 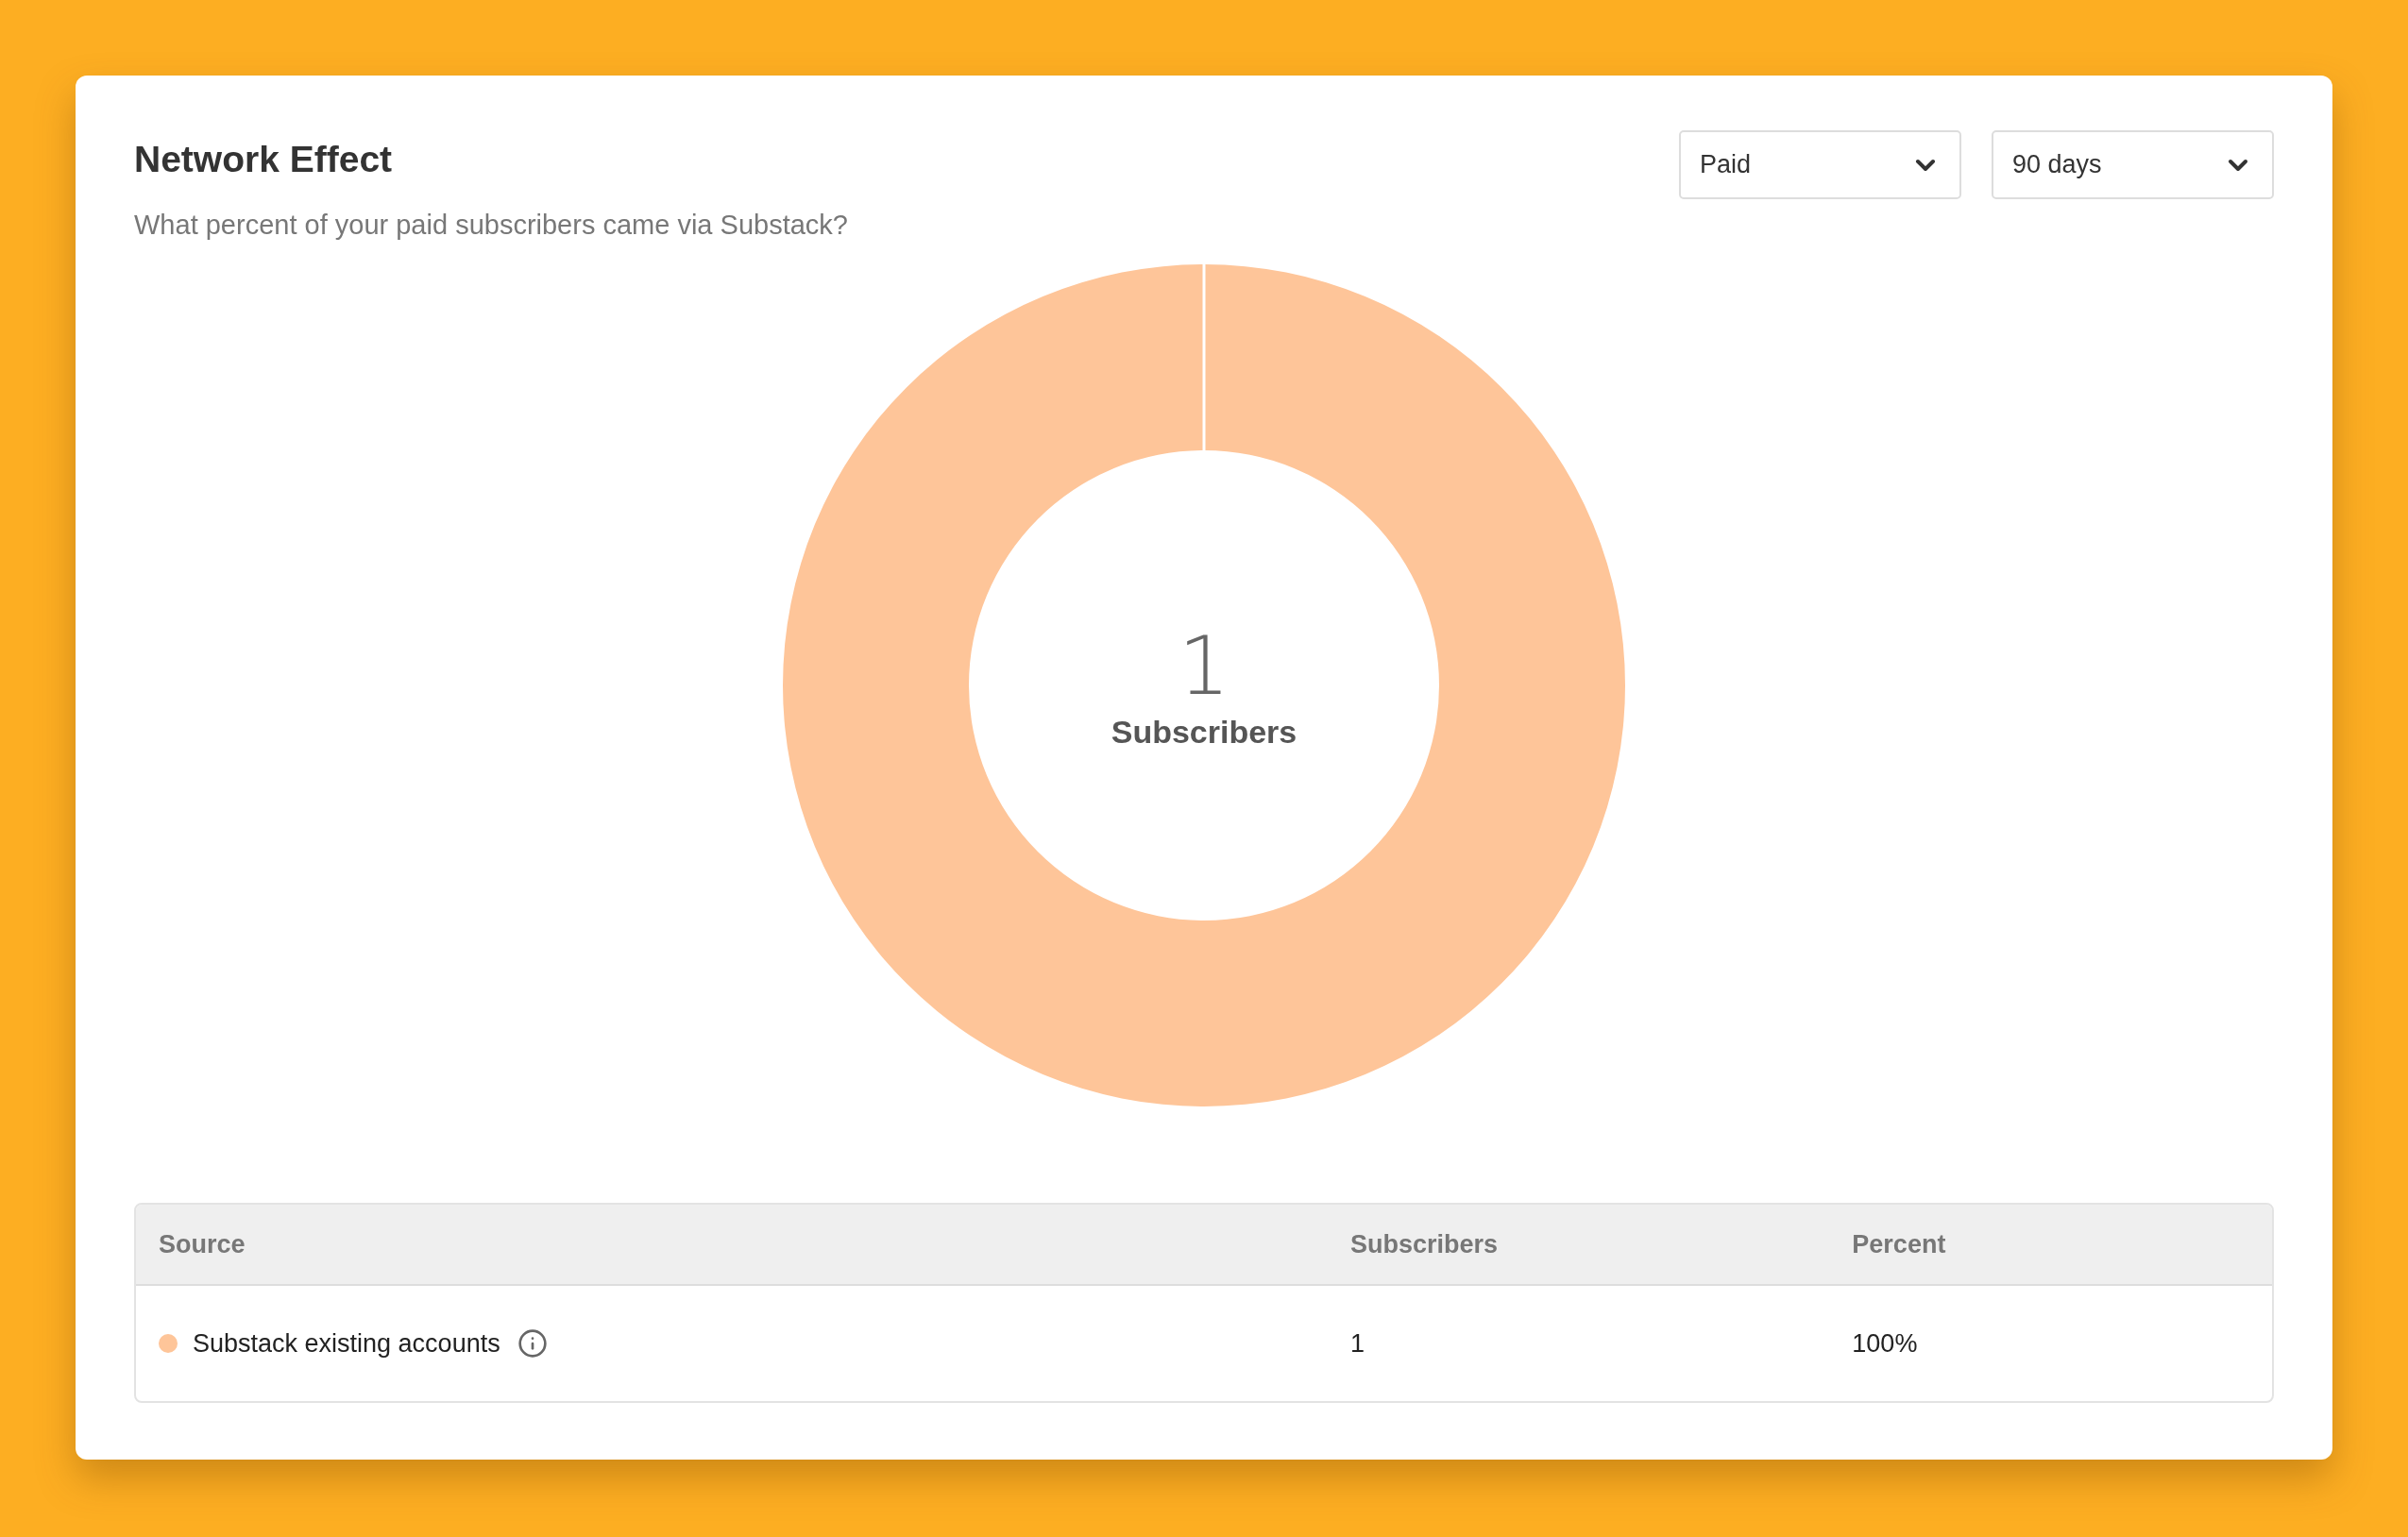 I want to click on table-cell: 100%, so click(x=1885, y=1343).